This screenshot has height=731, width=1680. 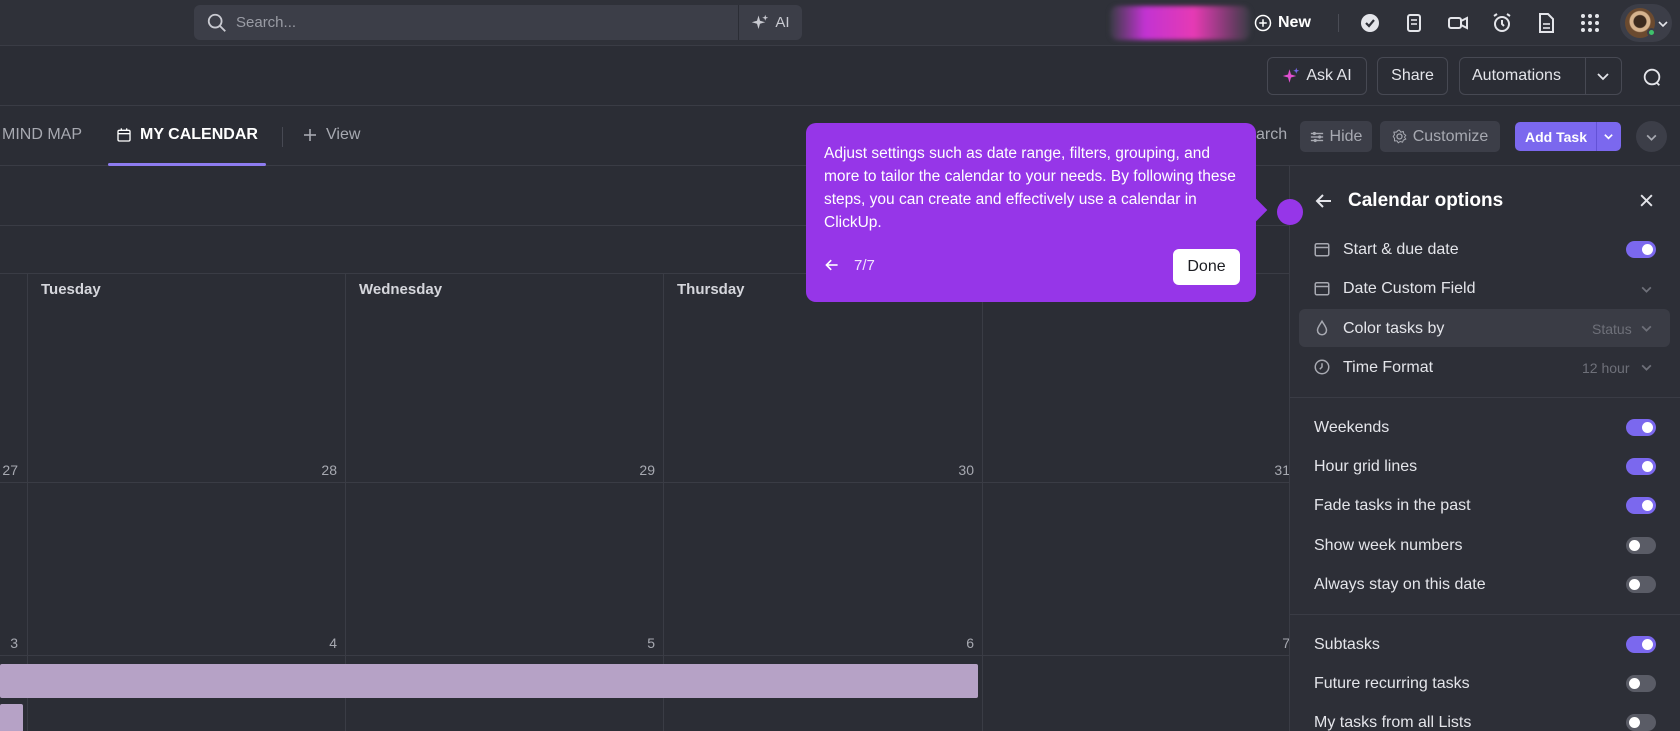 I want to click on alarm-icon, so click(x=1502, y=23).